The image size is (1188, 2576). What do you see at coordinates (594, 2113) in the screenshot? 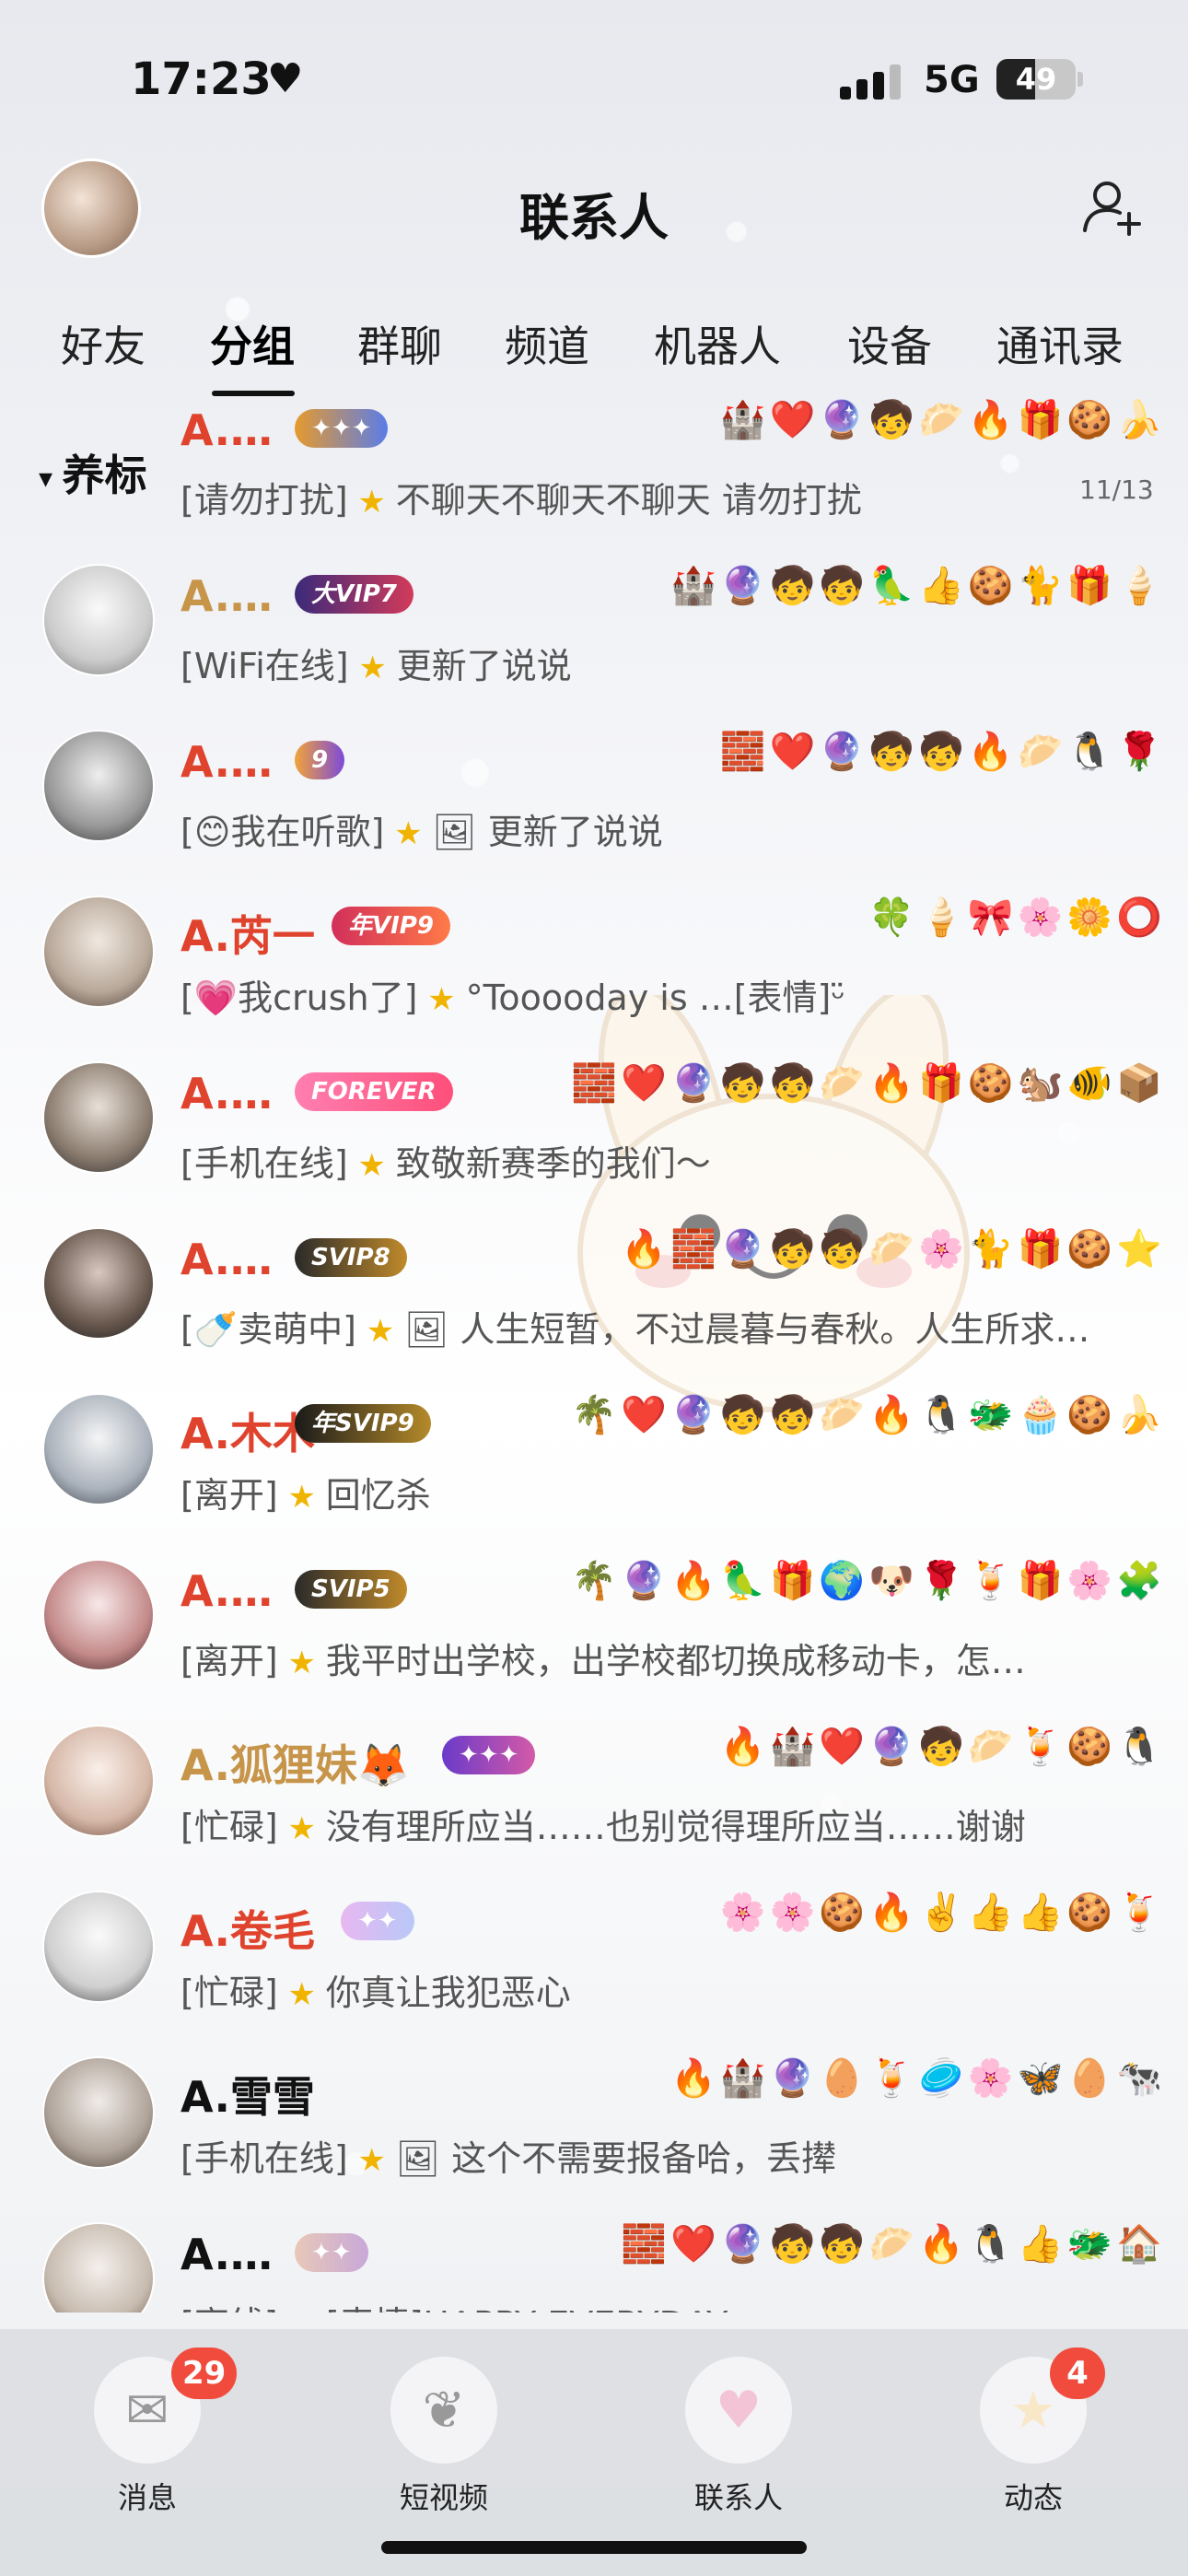
I see `contact-row: A.雪雪 🔥🏰🔮🥚🍹🥏🌸🦋🥚🐄 [手机在线] ★ 🖼 这个不需要报备哈，丢撵` at bounding box center [594, 2113].